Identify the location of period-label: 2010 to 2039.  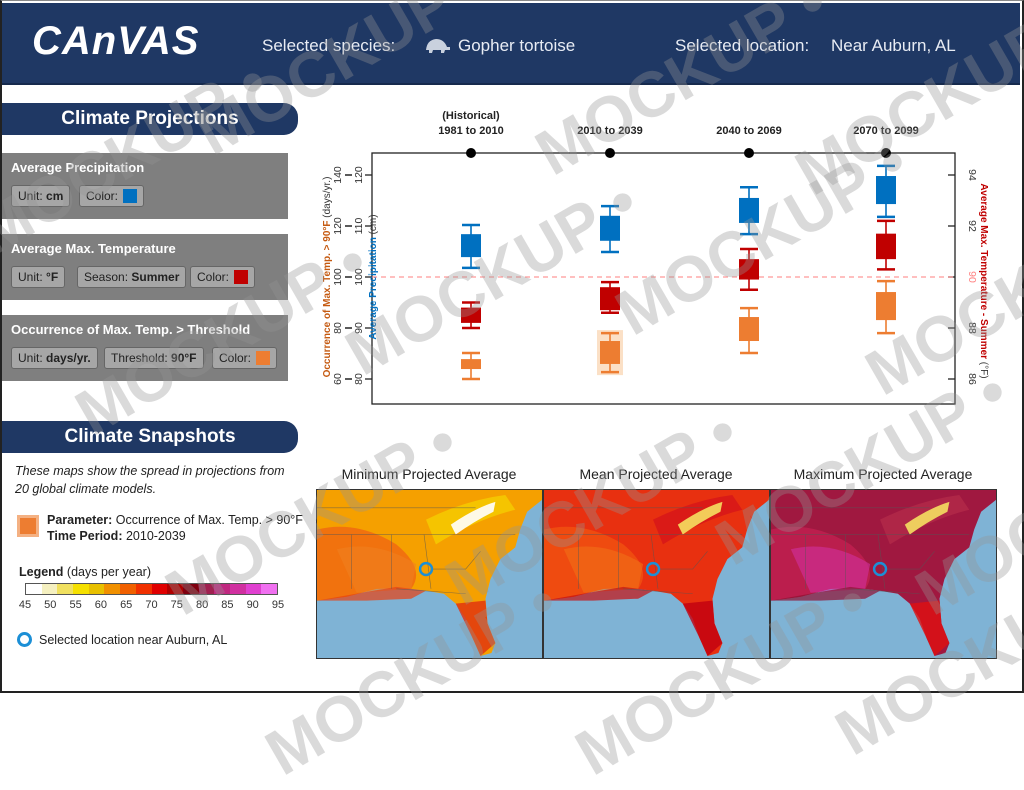
(609, 131).